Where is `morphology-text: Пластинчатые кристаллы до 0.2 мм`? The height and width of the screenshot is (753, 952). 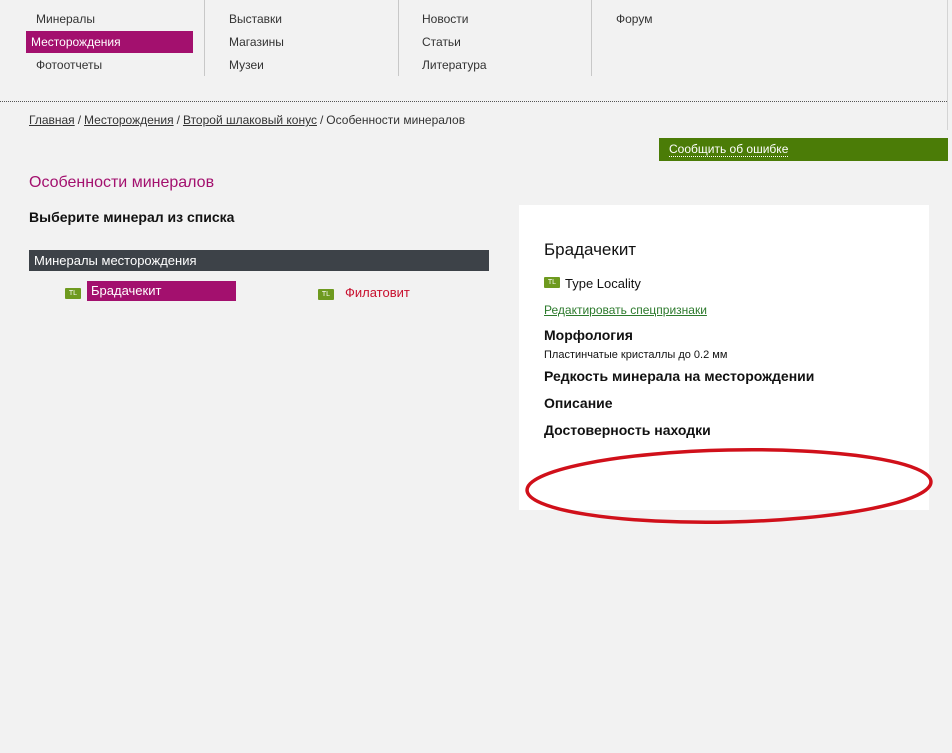 morphology-text: Пластинчатые кристаллы до 0.2 мм is located at coordinates (636, 355).